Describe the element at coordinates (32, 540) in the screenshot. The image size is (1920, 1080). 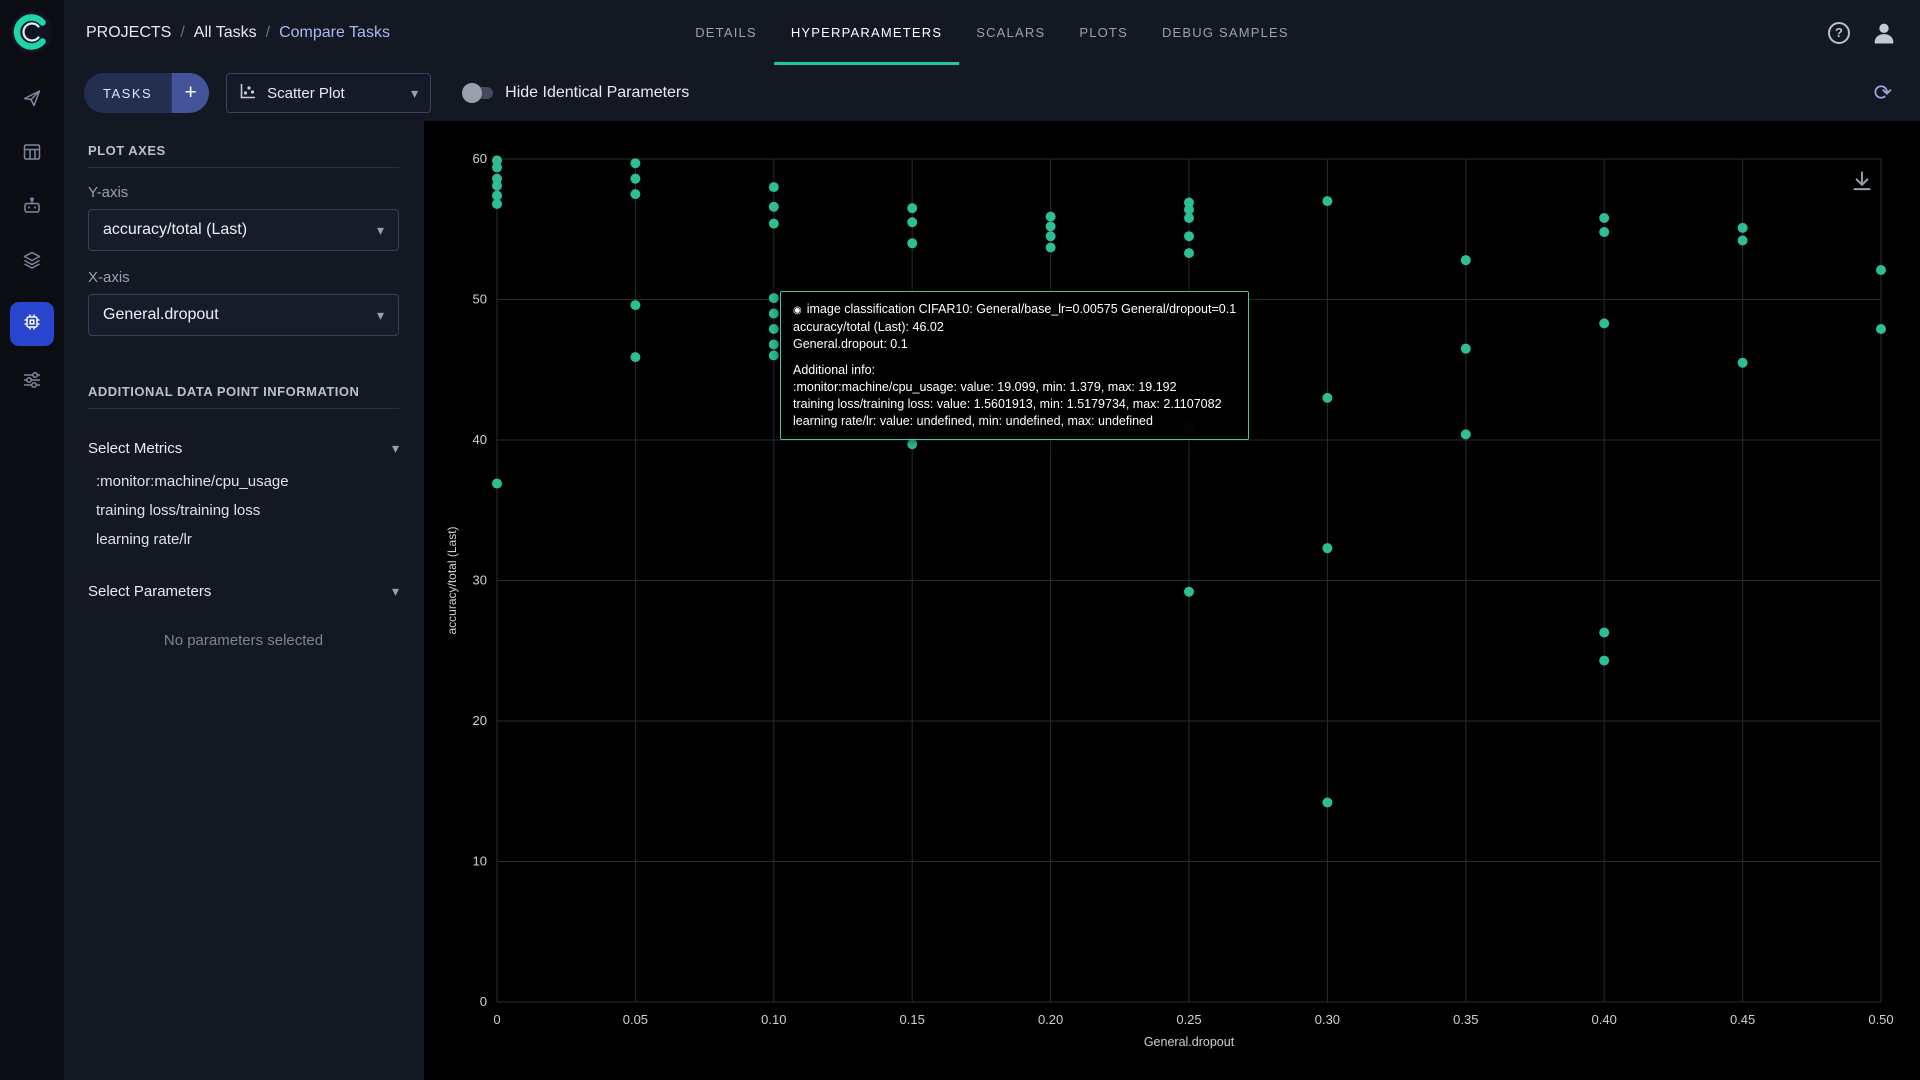
I see `nav-rail` at that location.